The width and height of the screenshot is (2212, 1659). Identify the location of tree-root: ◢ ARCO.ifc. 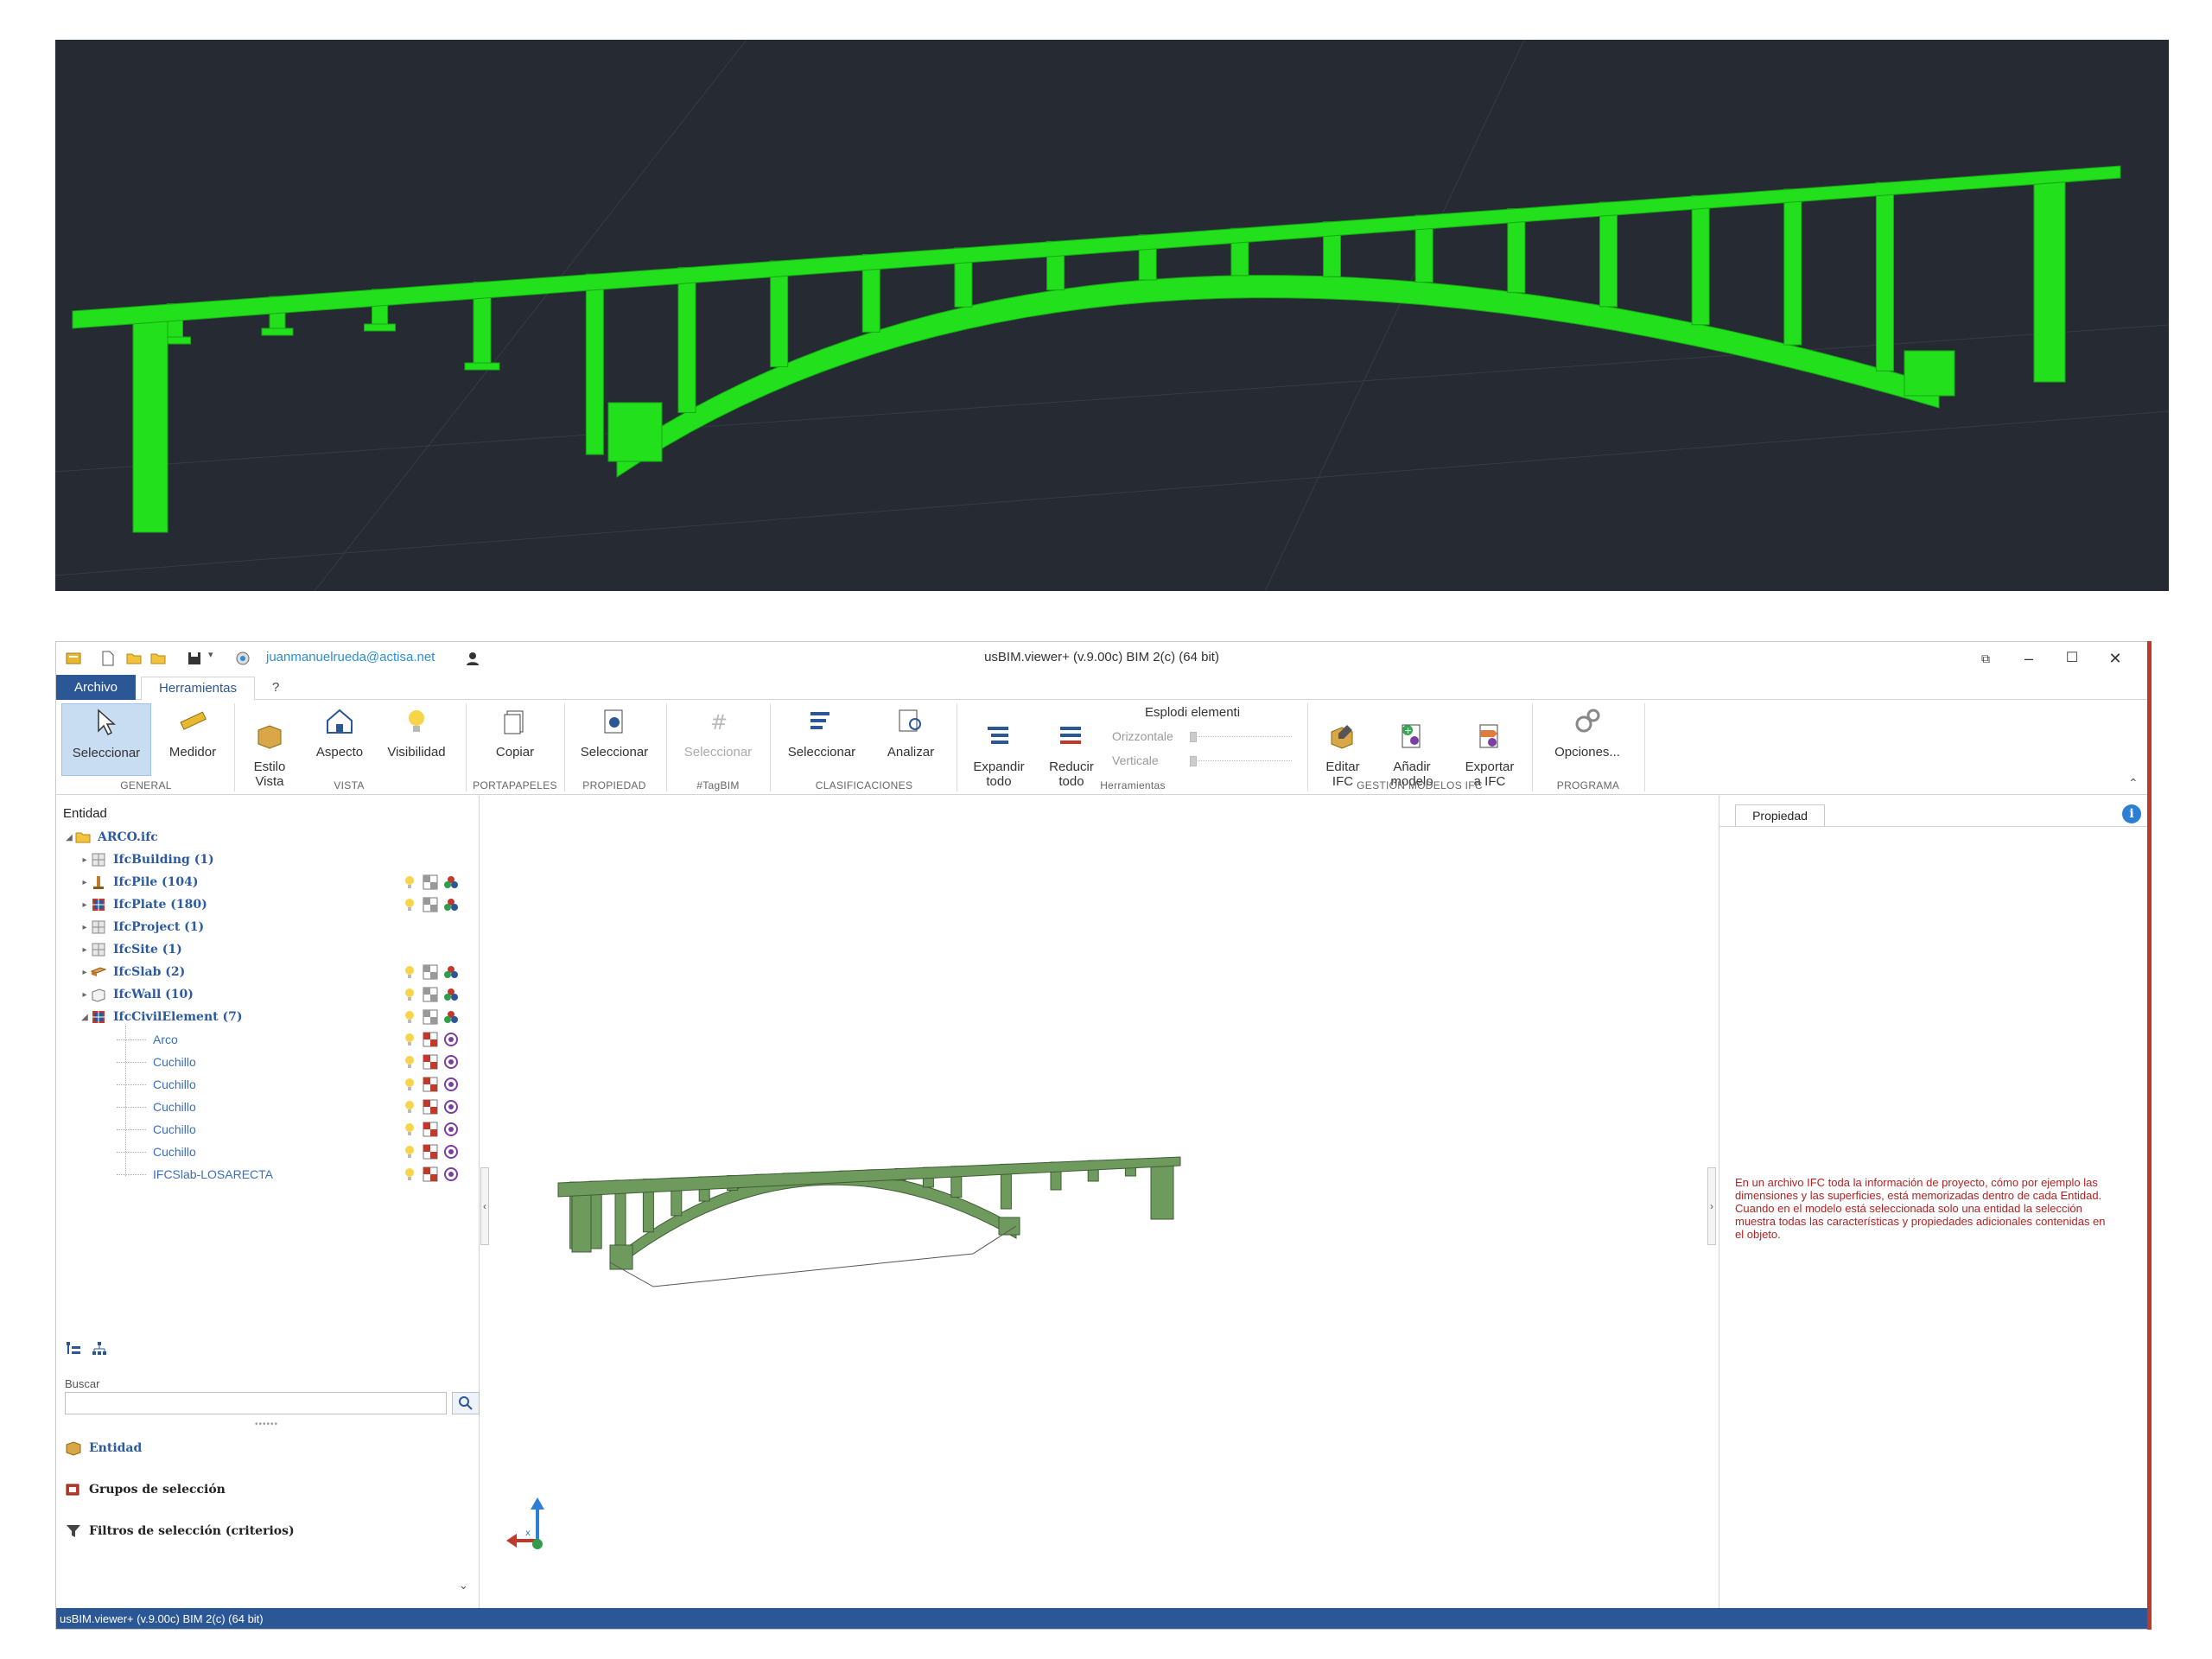
(110, 837).